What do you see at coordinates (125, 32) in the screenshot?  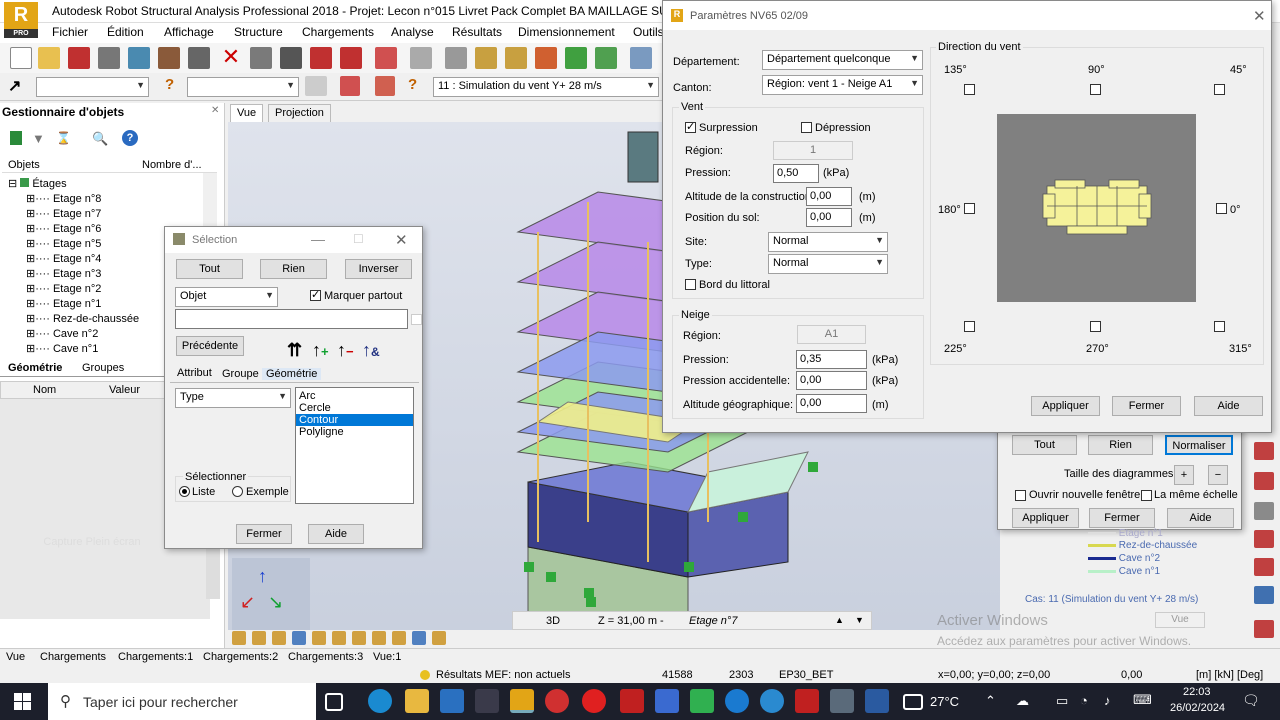 I see `menu-edition: Édition` at bounding box center [125, 32].